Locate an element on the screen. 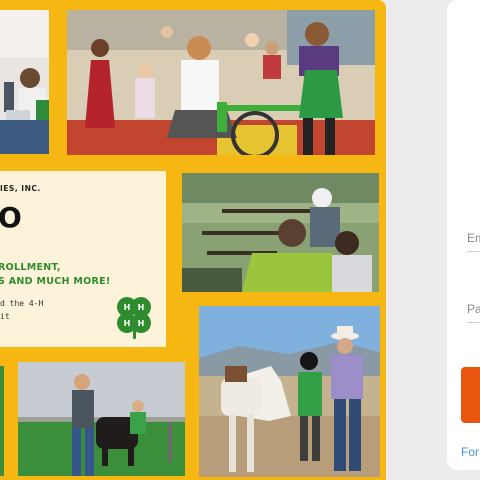 The width and height of the screenshot is (480, 480). email-field is located at coordinates (473, 251).